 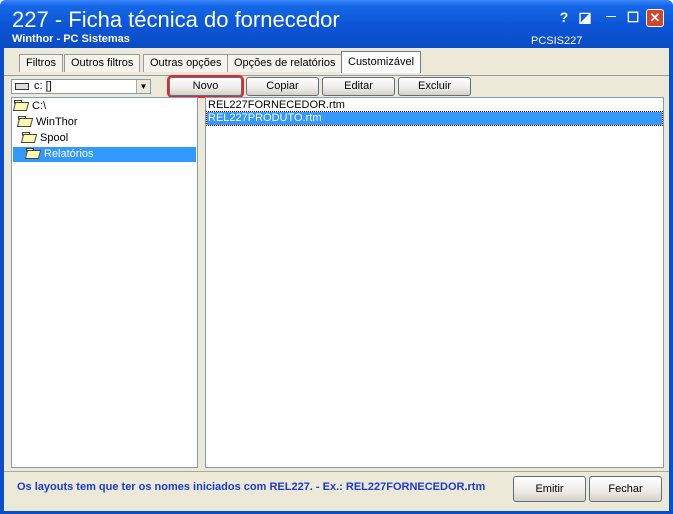 I want to click on tree-item-label: Relatórios, so click(x=69, y=154).